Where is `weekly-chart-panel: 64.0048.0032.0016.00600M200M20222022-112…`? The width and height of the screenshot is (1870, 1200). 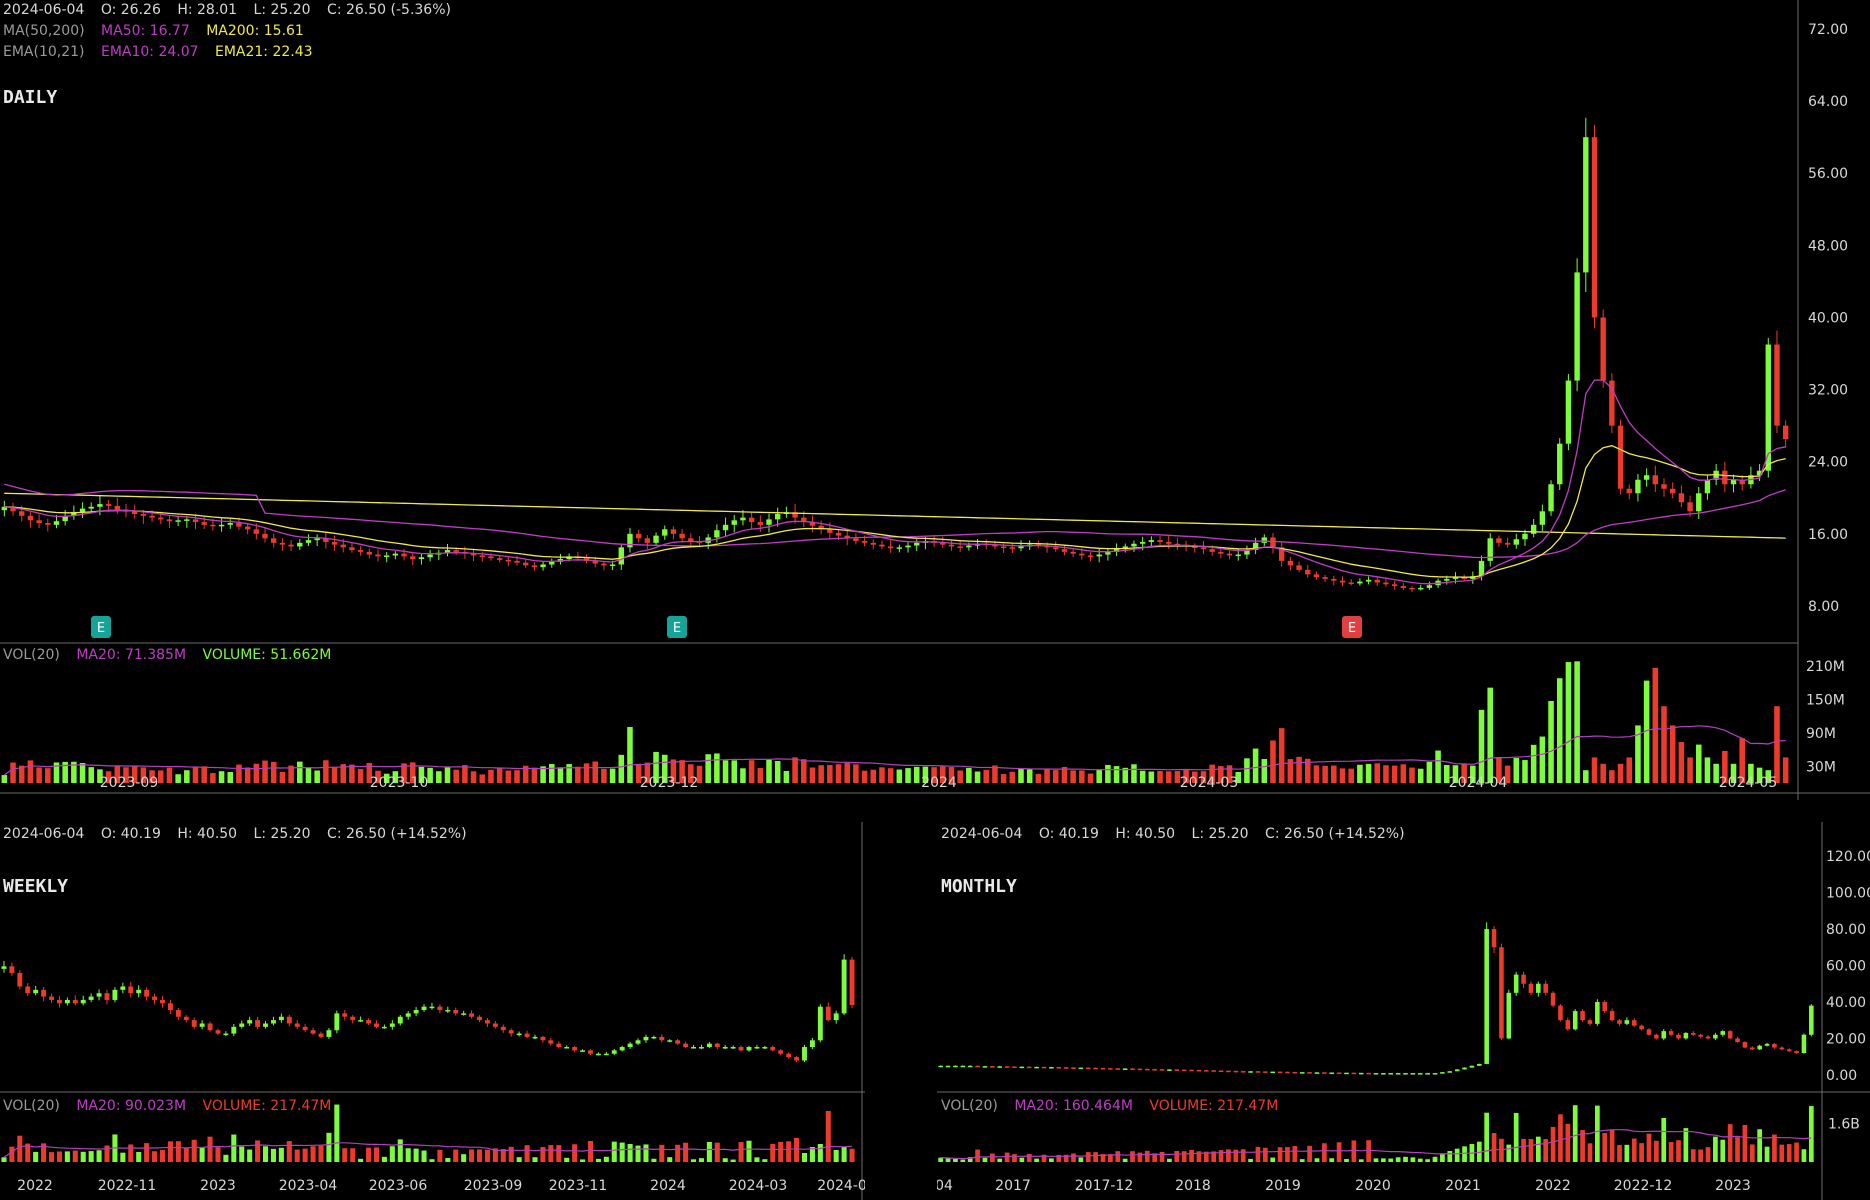
weekly-chart-panel: 64.0048.0032.0016.00600M200M20222022-112… is located at coordinates (432, 1011).